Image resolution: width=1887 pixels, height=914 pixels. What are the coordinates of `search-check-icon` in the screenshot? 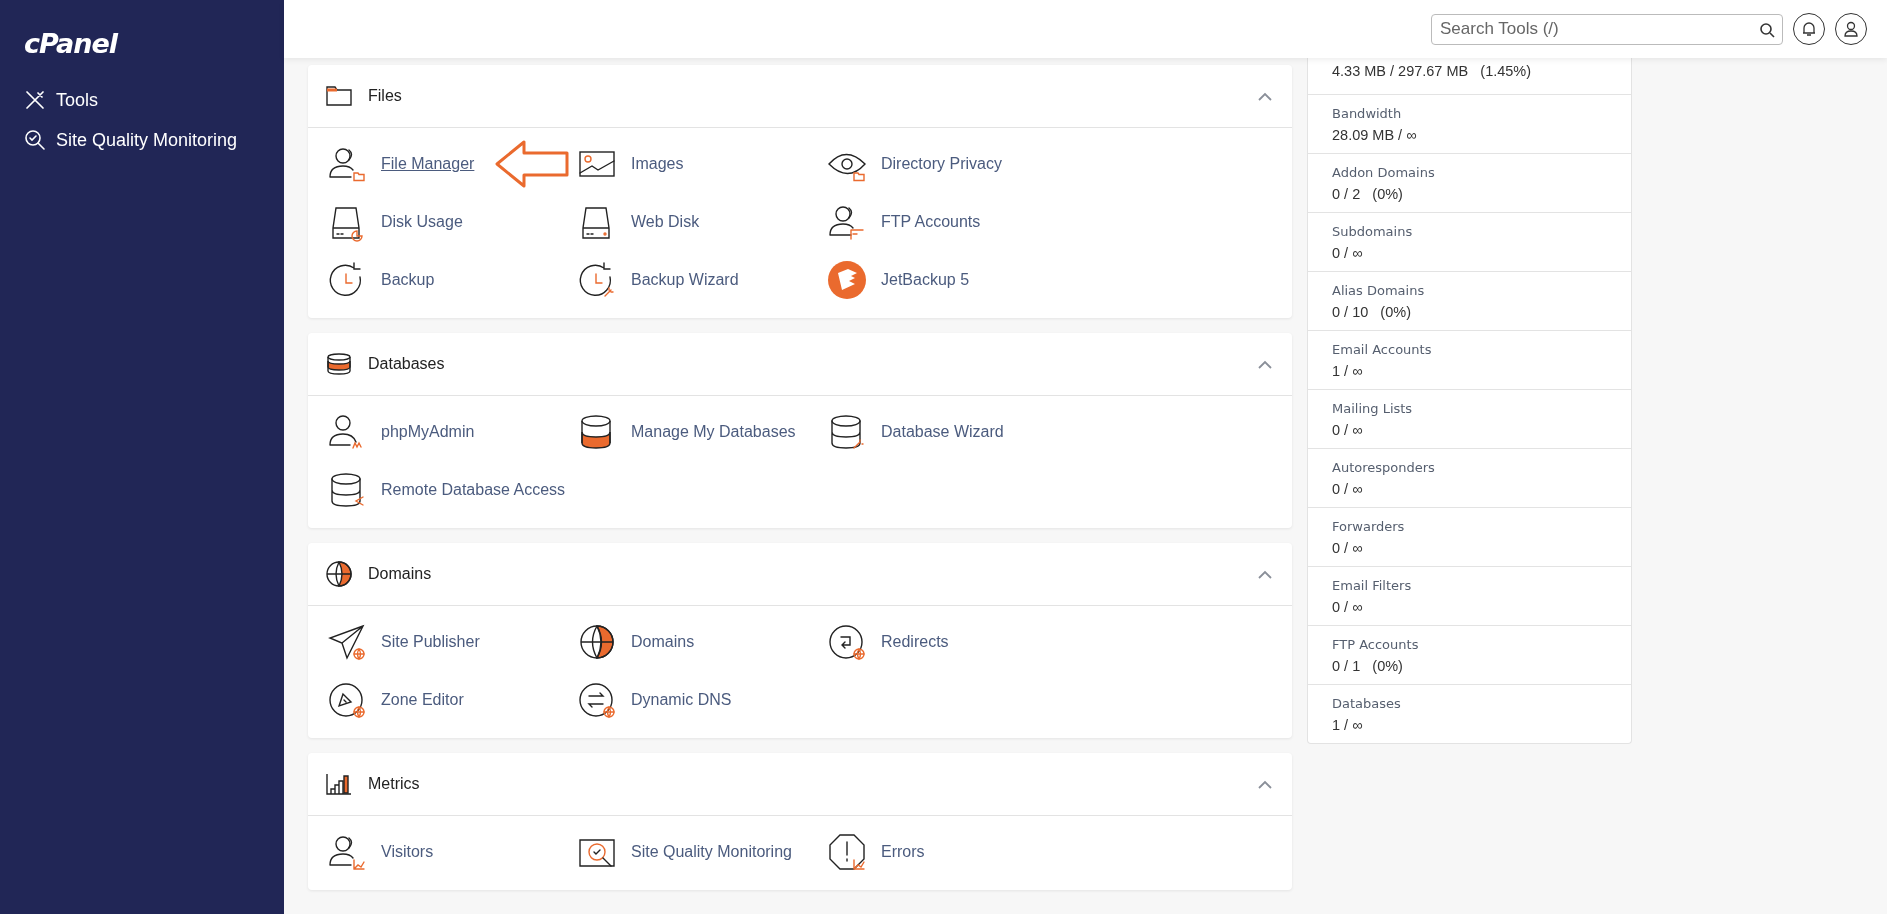 It's located at (35, 140).